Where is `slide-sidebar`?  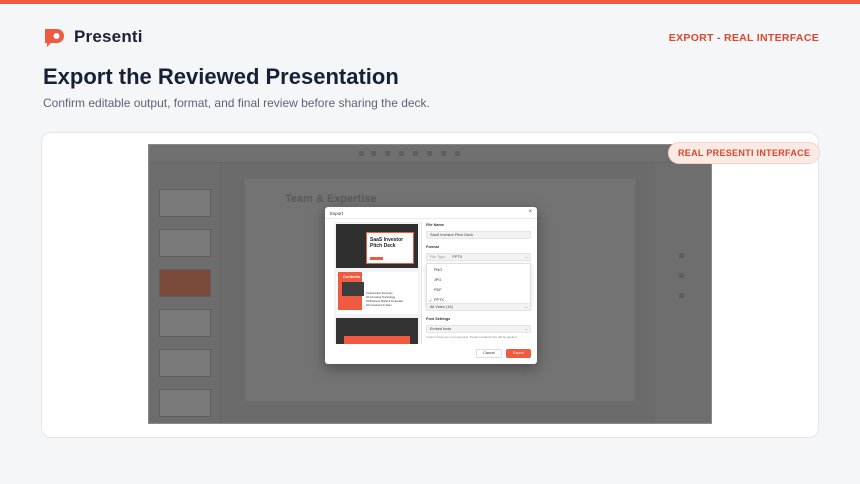
slide-sidebar is located at coordinates (185, 293).